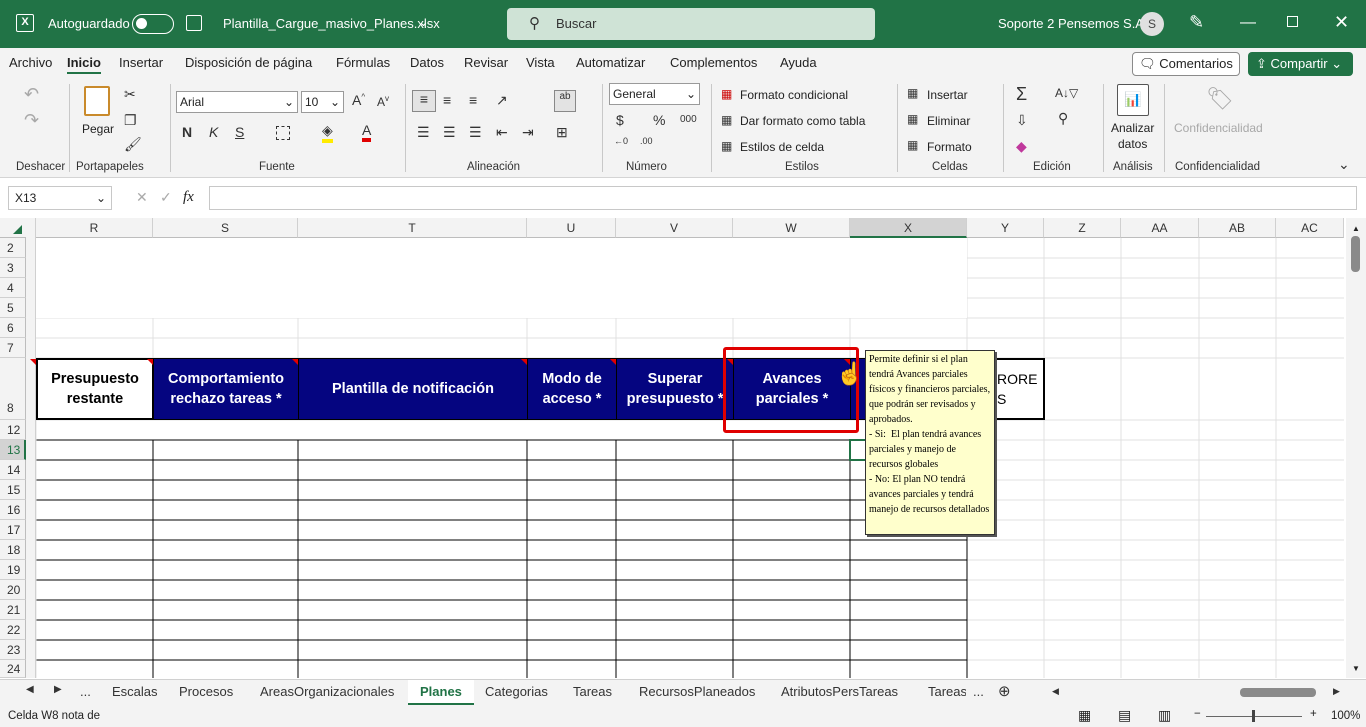 The image size is (1366, 727). Describe the element at coordinates (502, 132) in the screenshot. I see `indent-icon: ⇤` at that location.